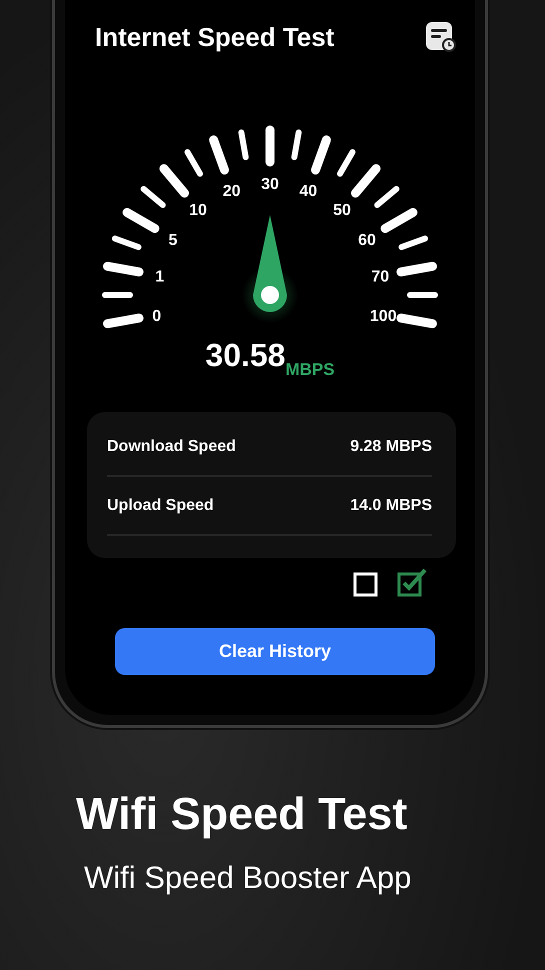  I want to click on checked-checkbox, so click(412, 583).